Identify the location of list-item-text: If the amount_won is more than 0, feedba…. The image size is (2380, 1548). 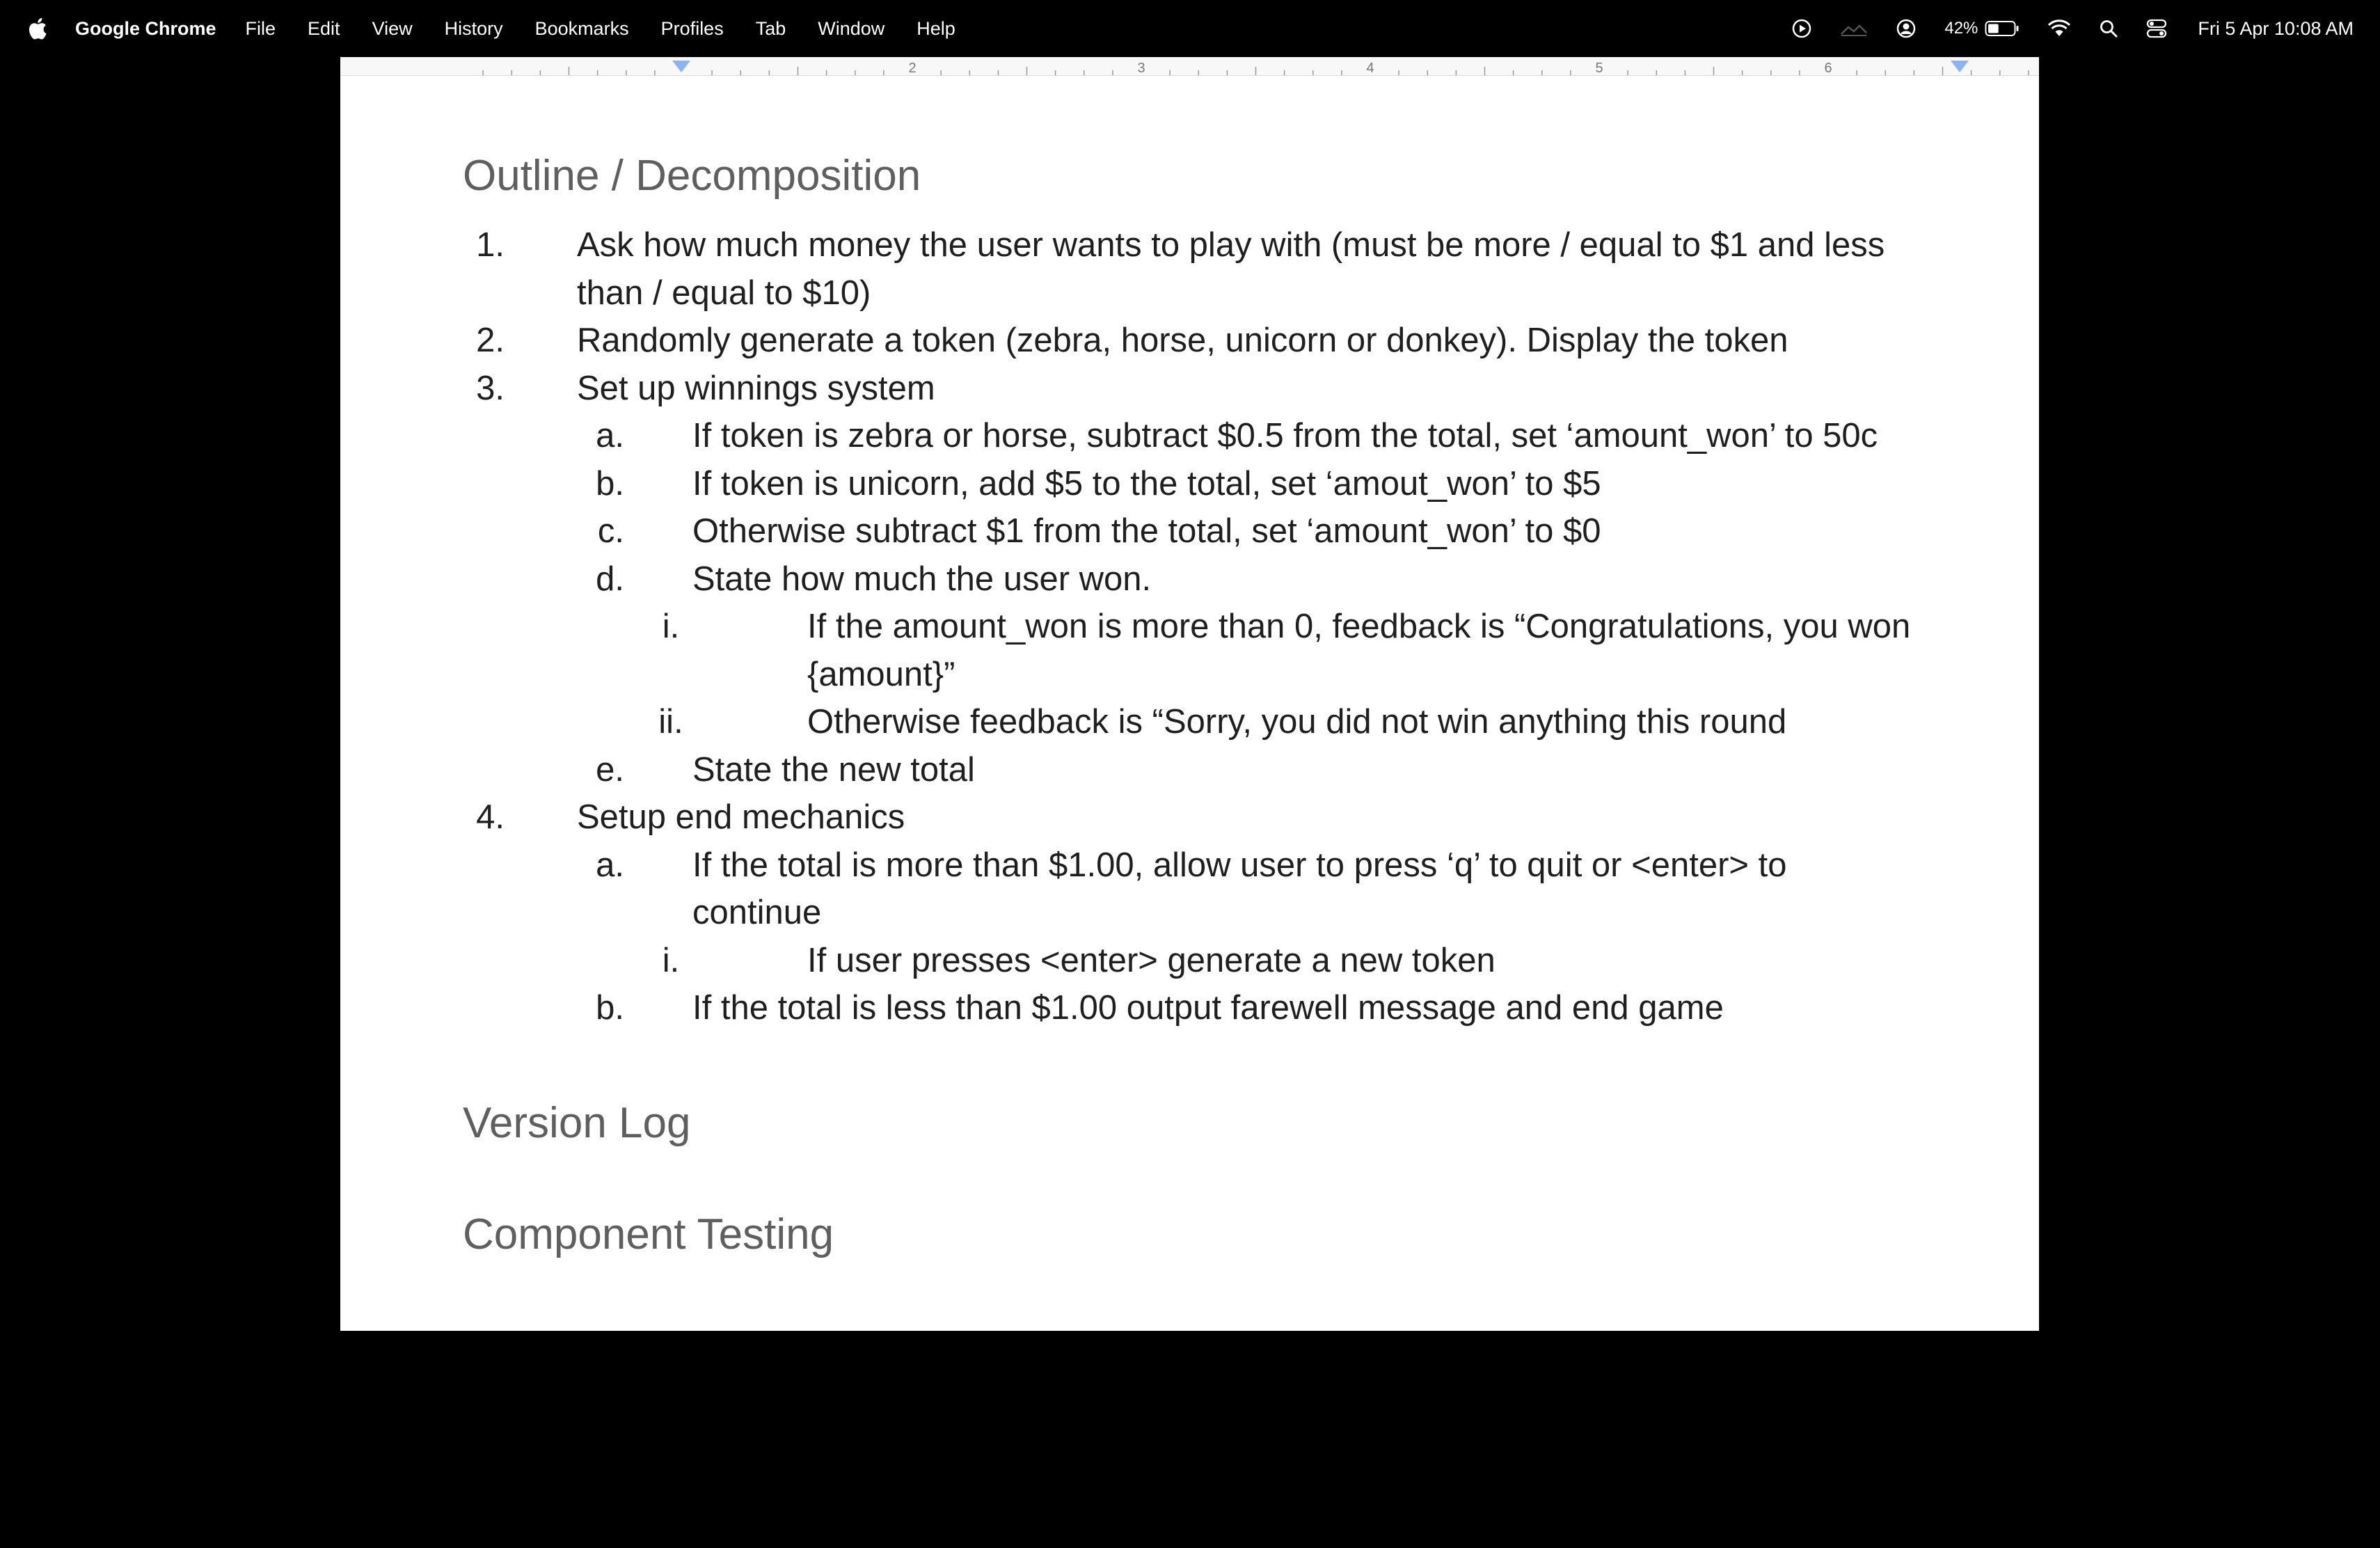
(1359, 626).